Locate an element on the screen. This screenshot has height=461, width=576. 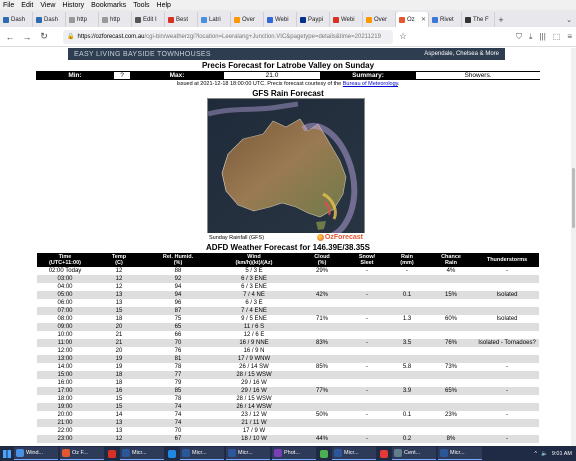
vertical-scrollbar is located at coordinates (573, 247).